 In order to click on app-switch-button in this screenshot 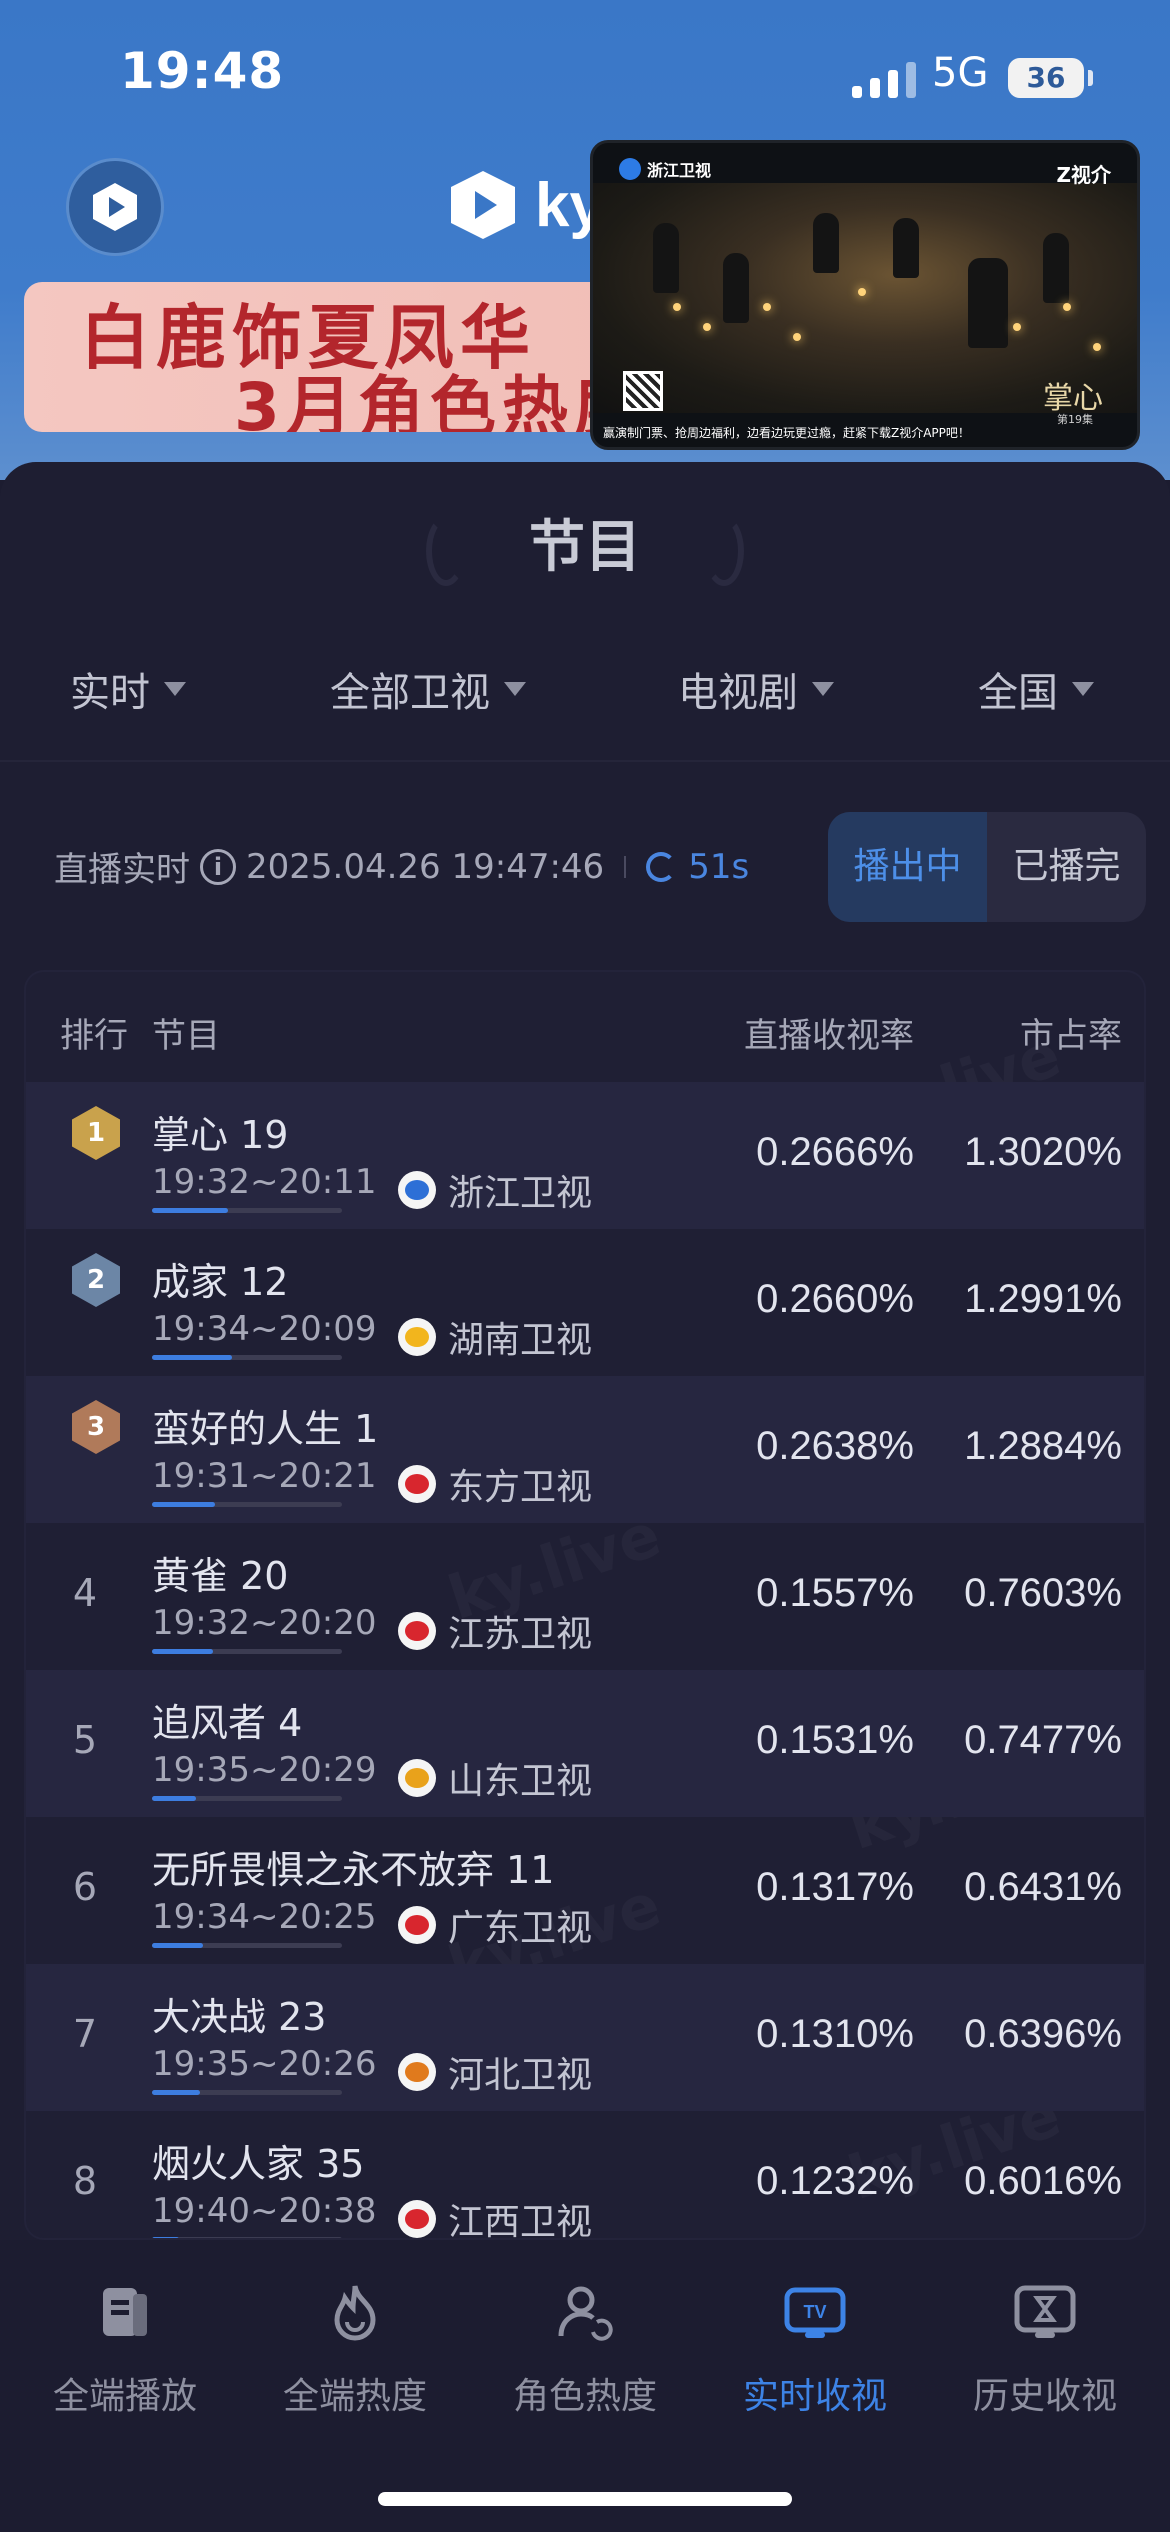, I will do `click(115, 207)`.